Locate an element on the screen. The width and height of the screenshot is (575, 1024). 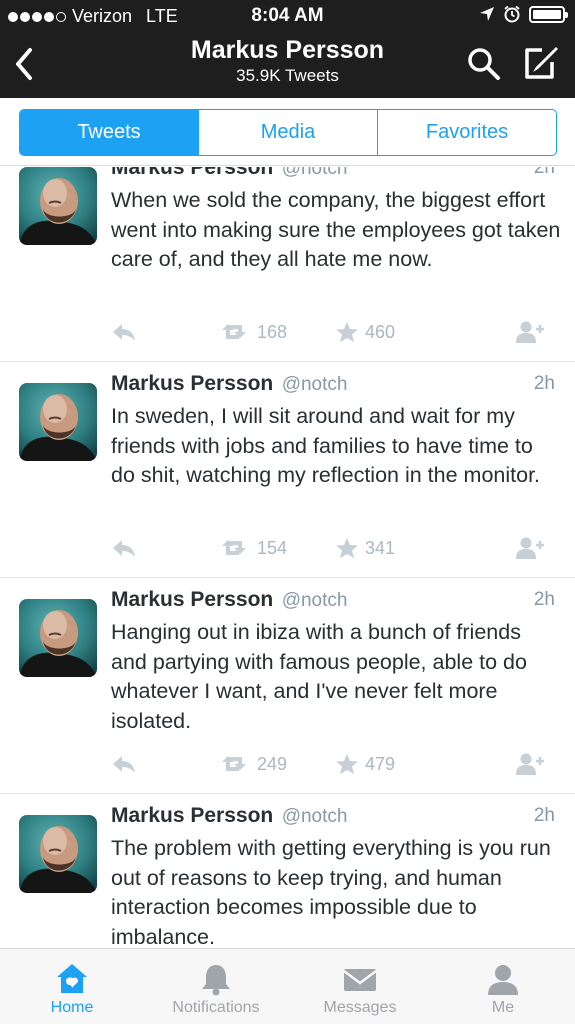
bottom-tab-bar: Home Notifications Messages Me is located at coordinates (287, 986).